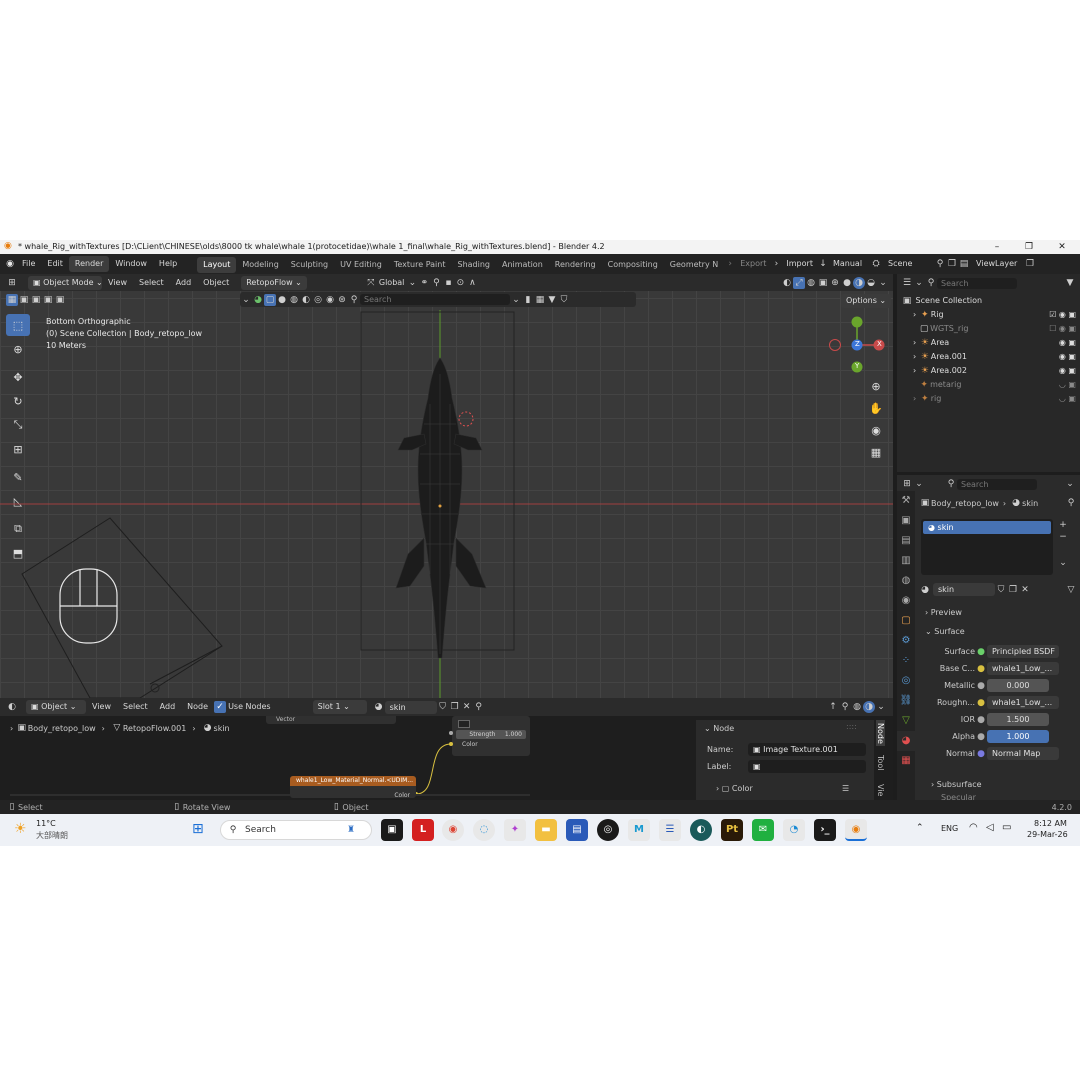 The height and width of the screenshot is (1080, 1080). Describe the element at coordinates (1071, 503) in the screenshot. I see `props-pin-icon: ⚲` at that location.